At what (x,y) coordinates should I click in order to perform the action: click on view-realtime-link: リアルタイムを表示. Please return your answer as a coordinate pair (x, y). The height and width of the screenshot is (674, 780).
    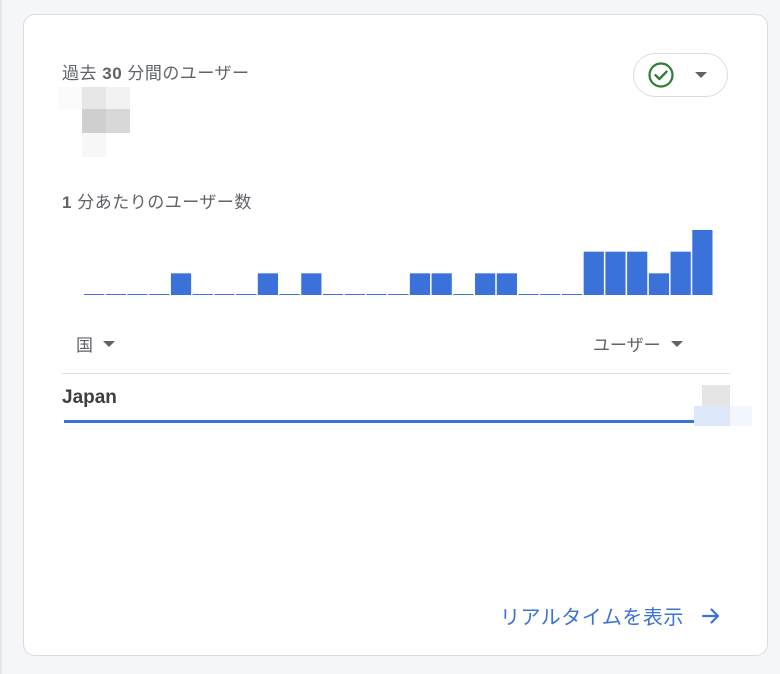
    Looking at the image, I should click on (611, 615).